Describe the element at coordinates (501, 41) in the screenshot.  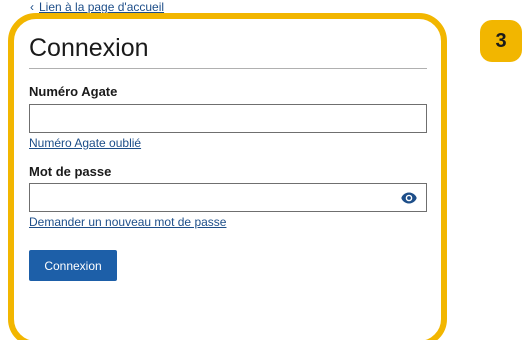
I see `step-badge: 3` at that location.